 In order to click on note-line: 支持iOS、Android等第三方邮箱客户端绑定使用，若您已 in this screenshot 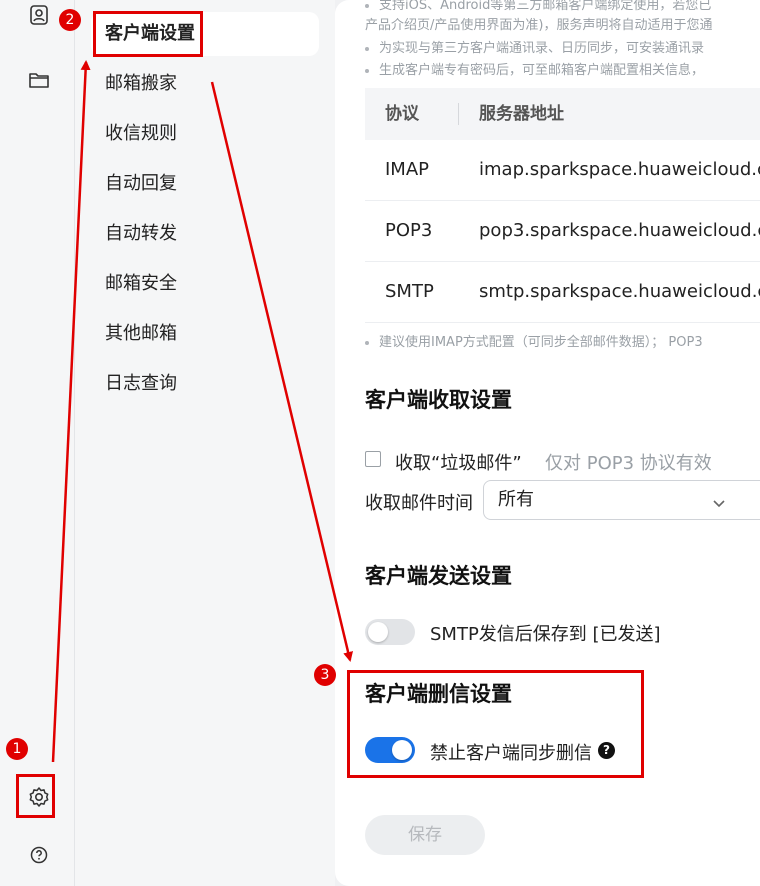, I will do `click(538, 6)`.